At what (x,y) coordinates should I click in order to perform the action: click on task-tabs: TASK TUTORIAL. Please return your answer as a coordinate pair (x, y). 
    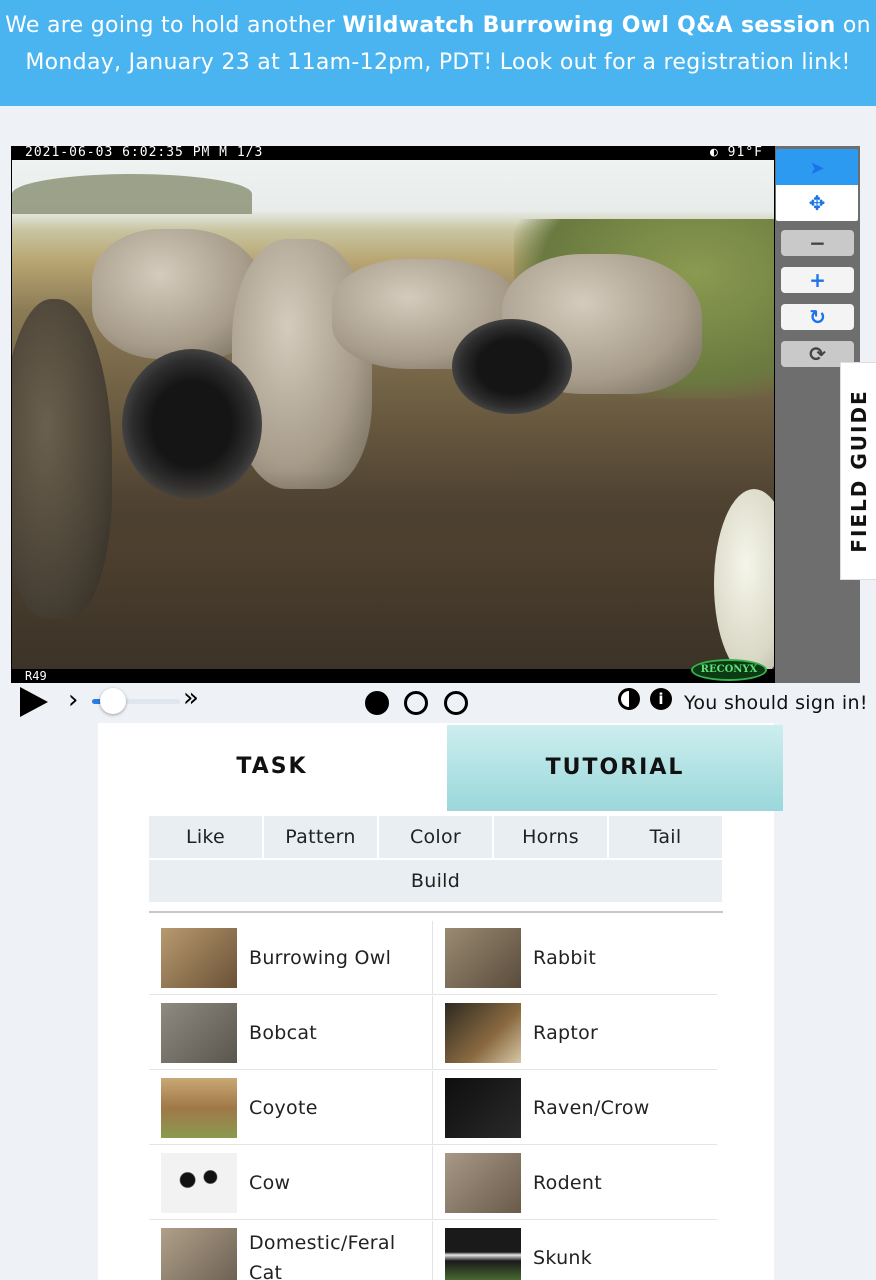
    Looking at the image, I should click on (440, 767).